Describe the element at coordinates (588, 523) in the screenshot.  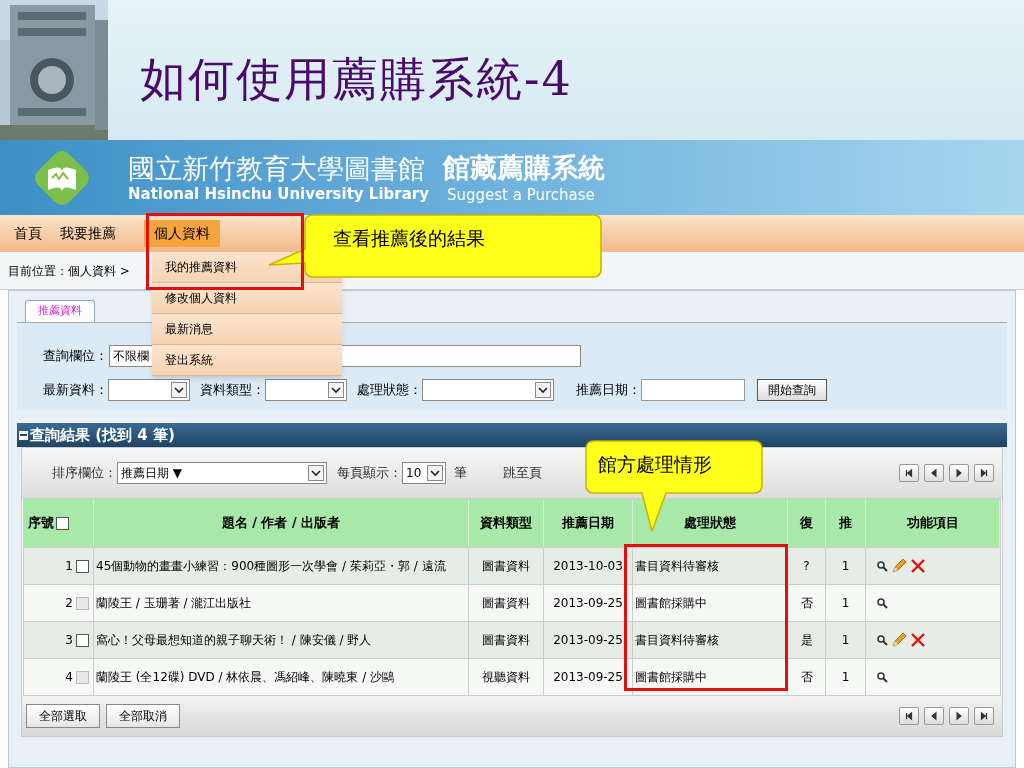
I see `column-header: 推薦日期` at that location.